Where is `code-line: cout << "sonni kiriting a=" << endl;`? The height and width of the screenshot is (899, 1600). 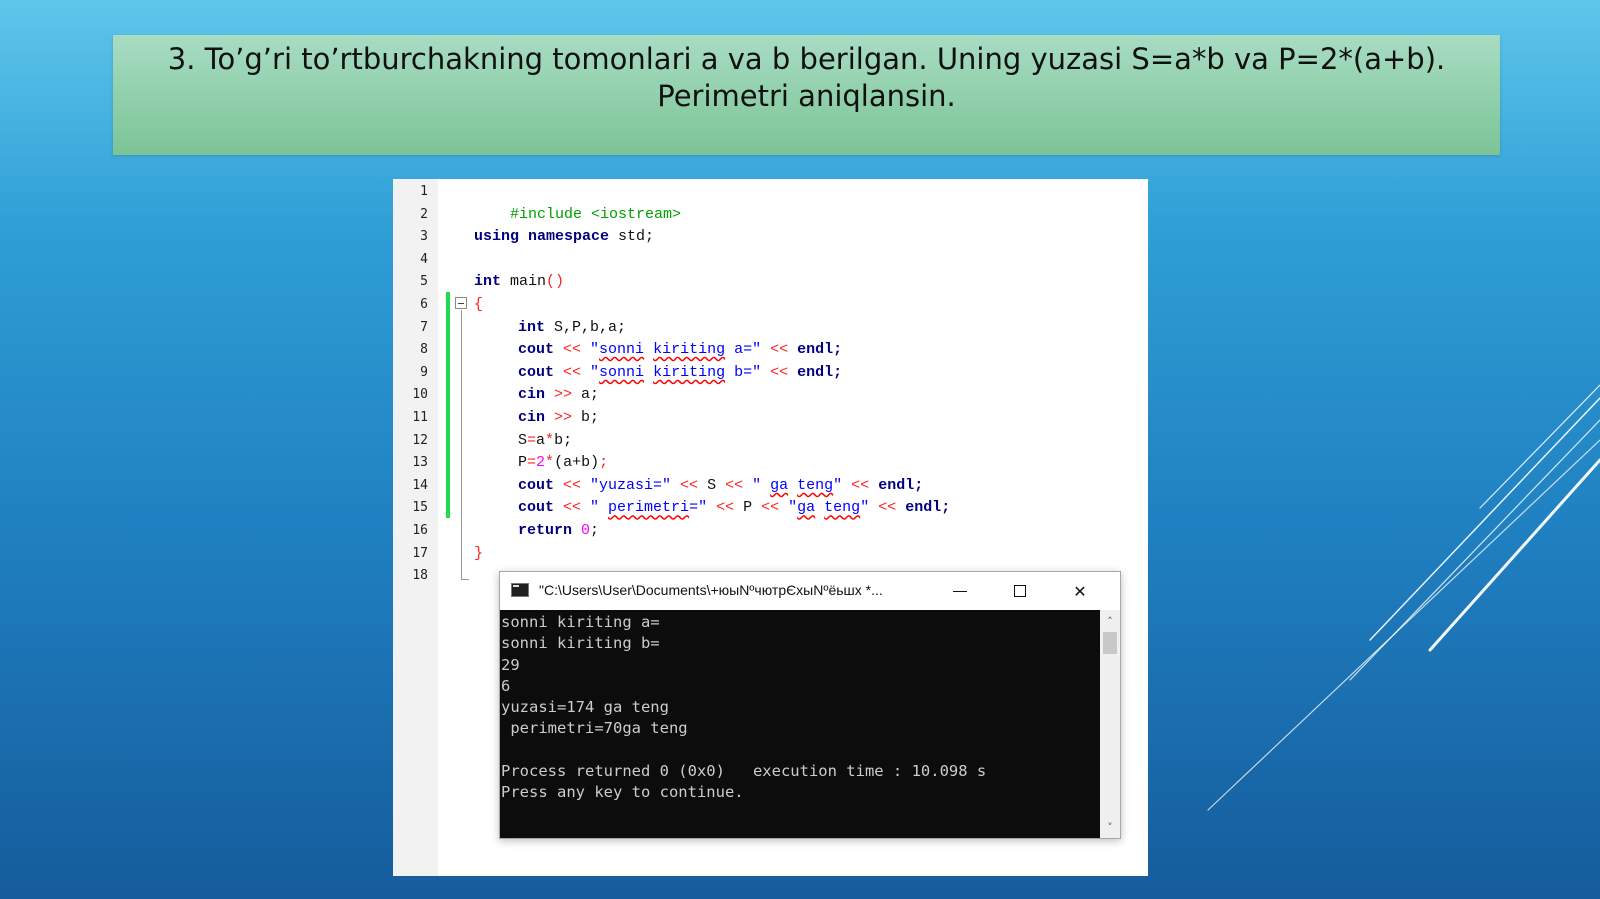
code-line: cout << "sonni kiriting a=" << endl; is located at coordinates (680, 350).